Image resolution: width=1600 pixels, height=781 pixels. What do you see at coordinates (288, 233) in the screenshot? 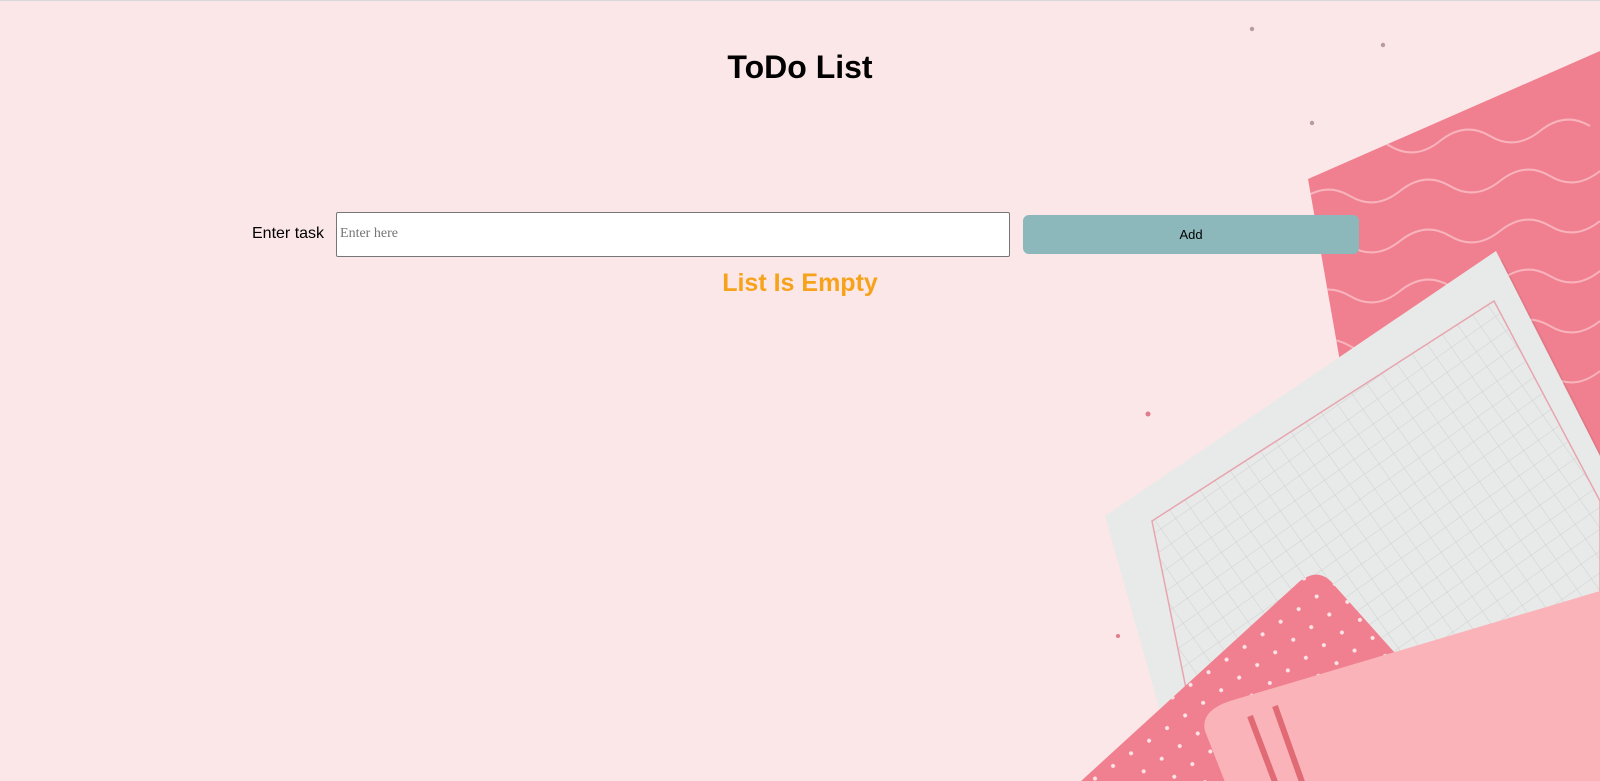
I see `task-label: Enter task` at bounding box center [288, 233].